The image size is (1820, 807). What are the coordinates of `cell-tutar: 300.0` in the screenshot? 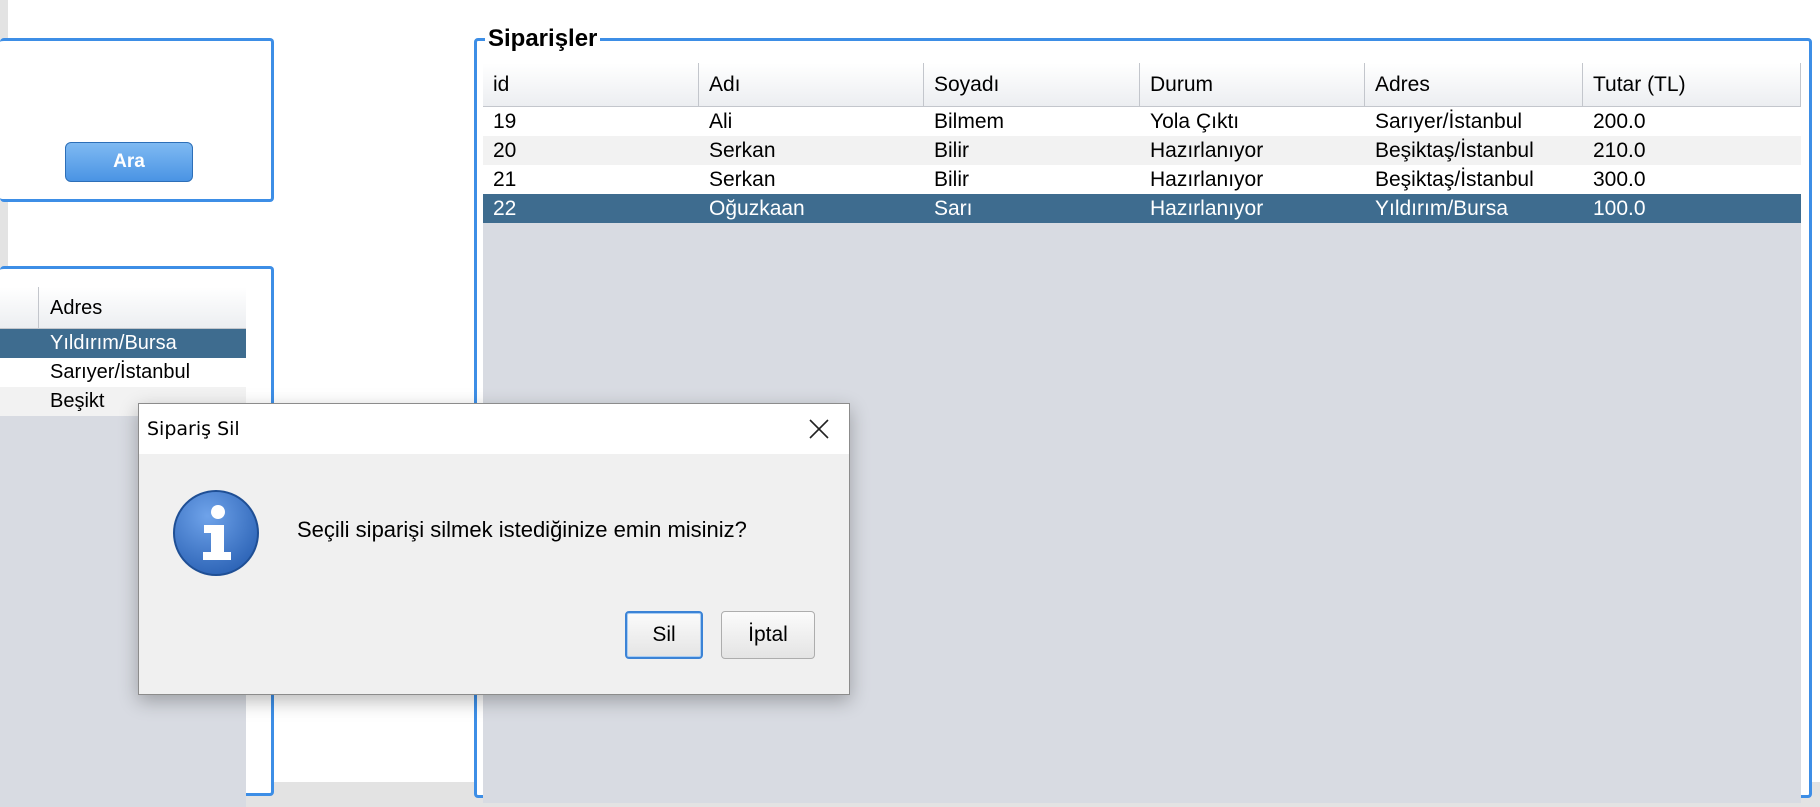 It's located at (1619, 179).